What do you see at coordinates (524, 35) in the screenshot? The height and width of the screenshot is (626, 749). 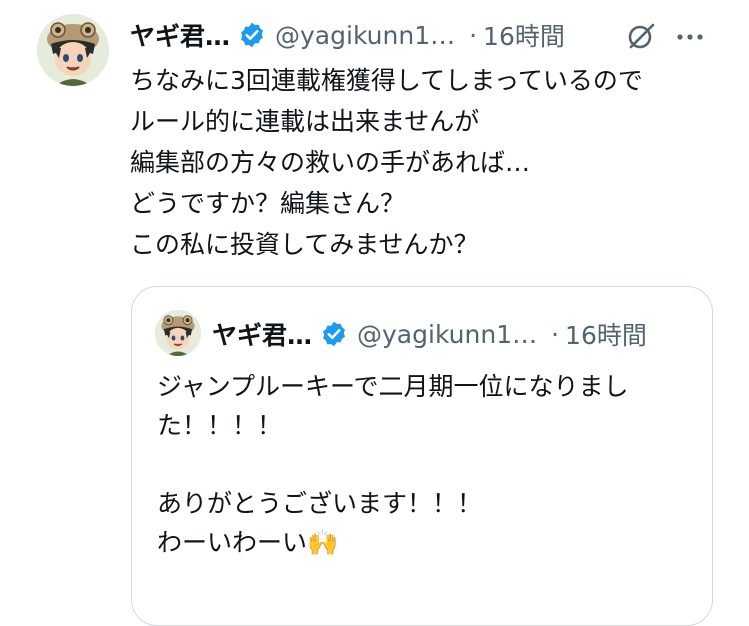 I see `timestamp: 16時間` at bounding box center [524, 35].